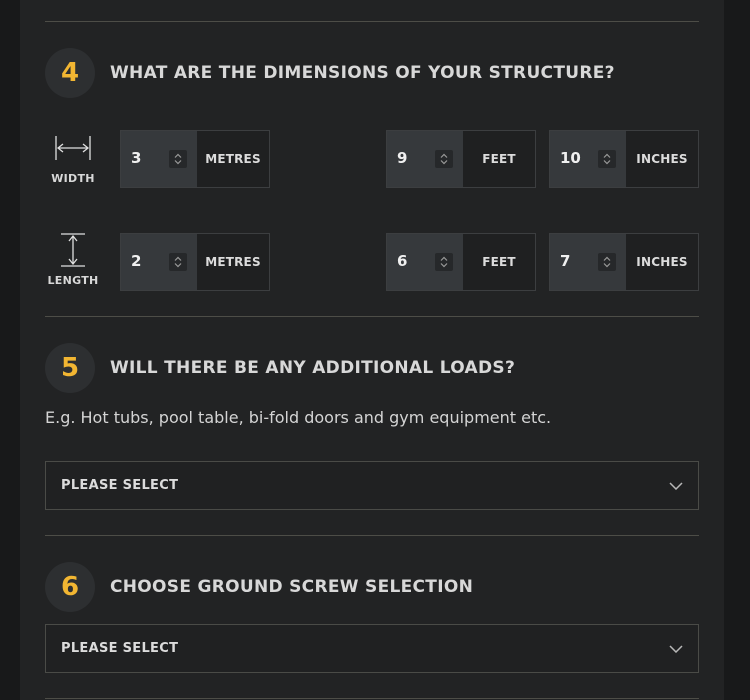 This screenshot has height=700, width=750. What do you see at coordinates (402, 158) in the screenshot?
I see `width-feet-value: 9` at bounding box center [402, 158].